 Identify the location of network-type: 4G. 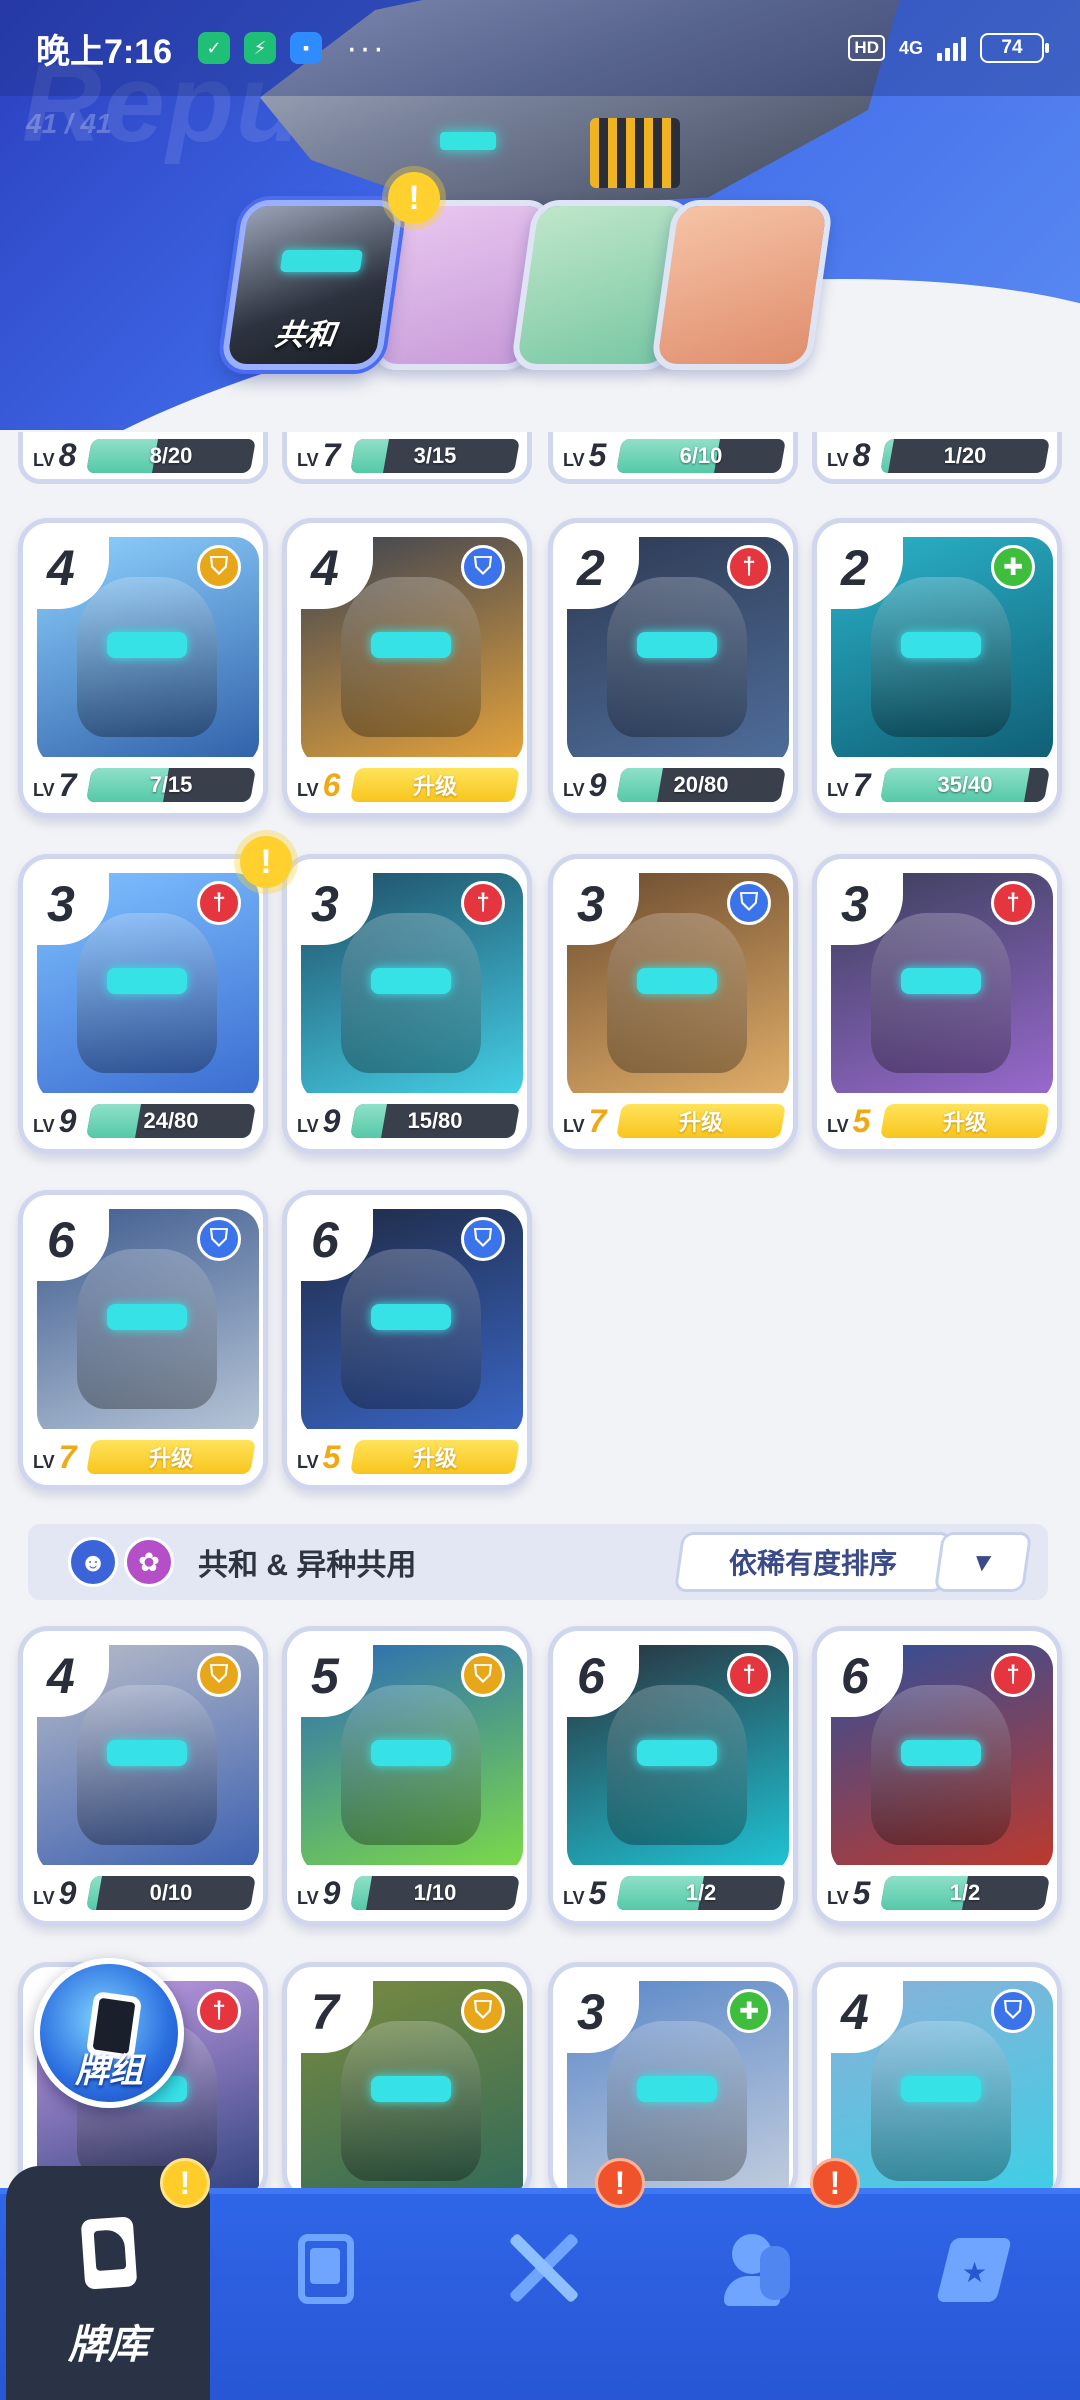
(910, 48).